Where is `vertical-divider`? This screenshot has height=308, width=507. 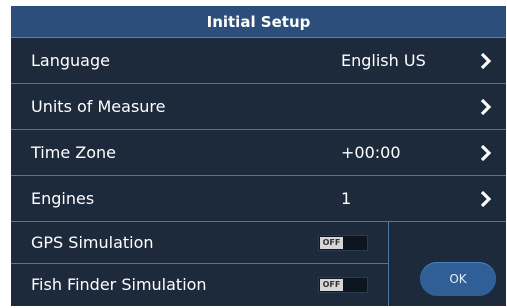
vertical-divider is located at coordinates (388, 264).